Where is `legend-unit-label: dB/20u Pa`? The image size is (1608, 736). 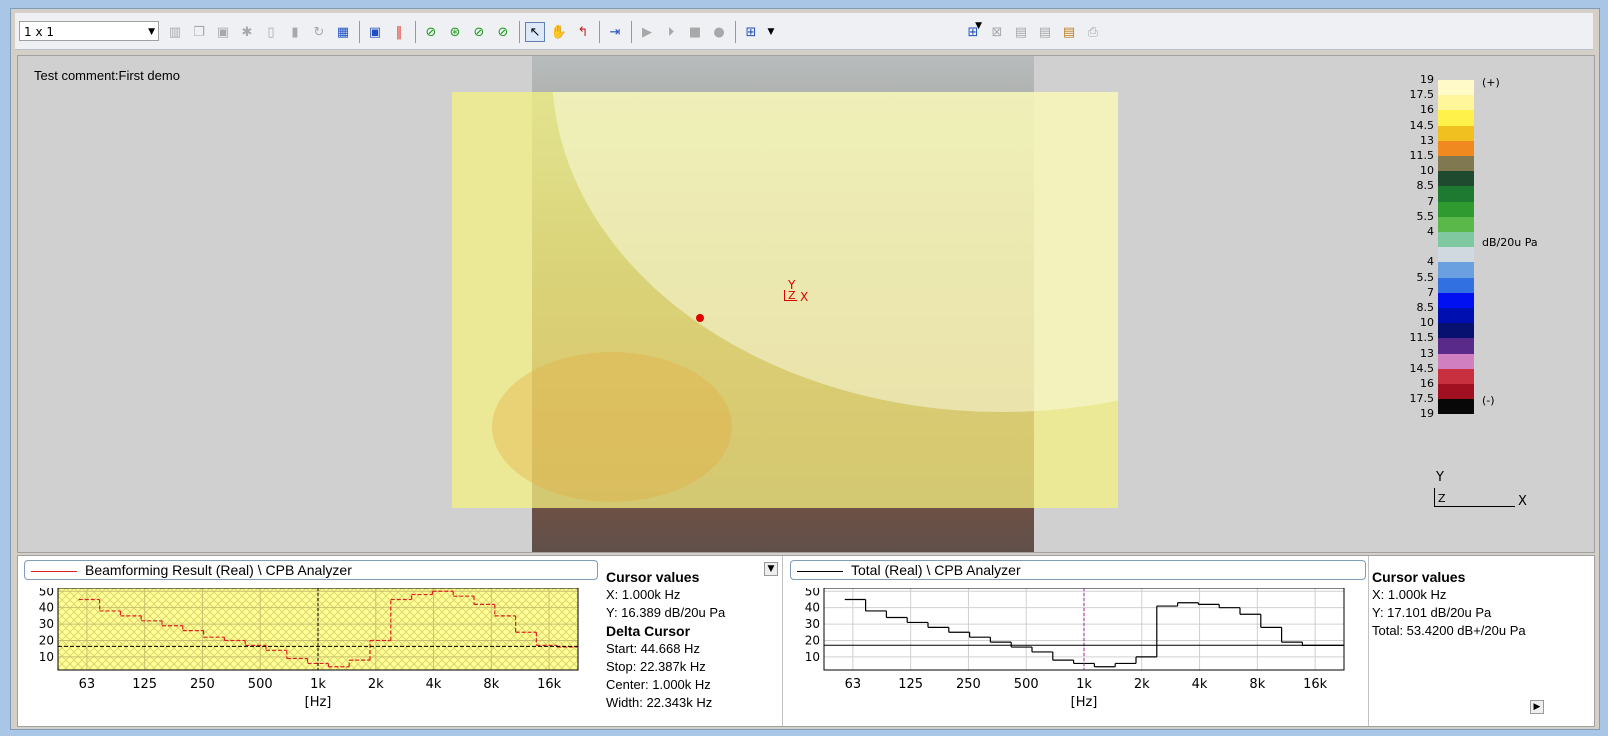 legend-unit-label: dB/20u Pa is located at coordinates (1510, 242).